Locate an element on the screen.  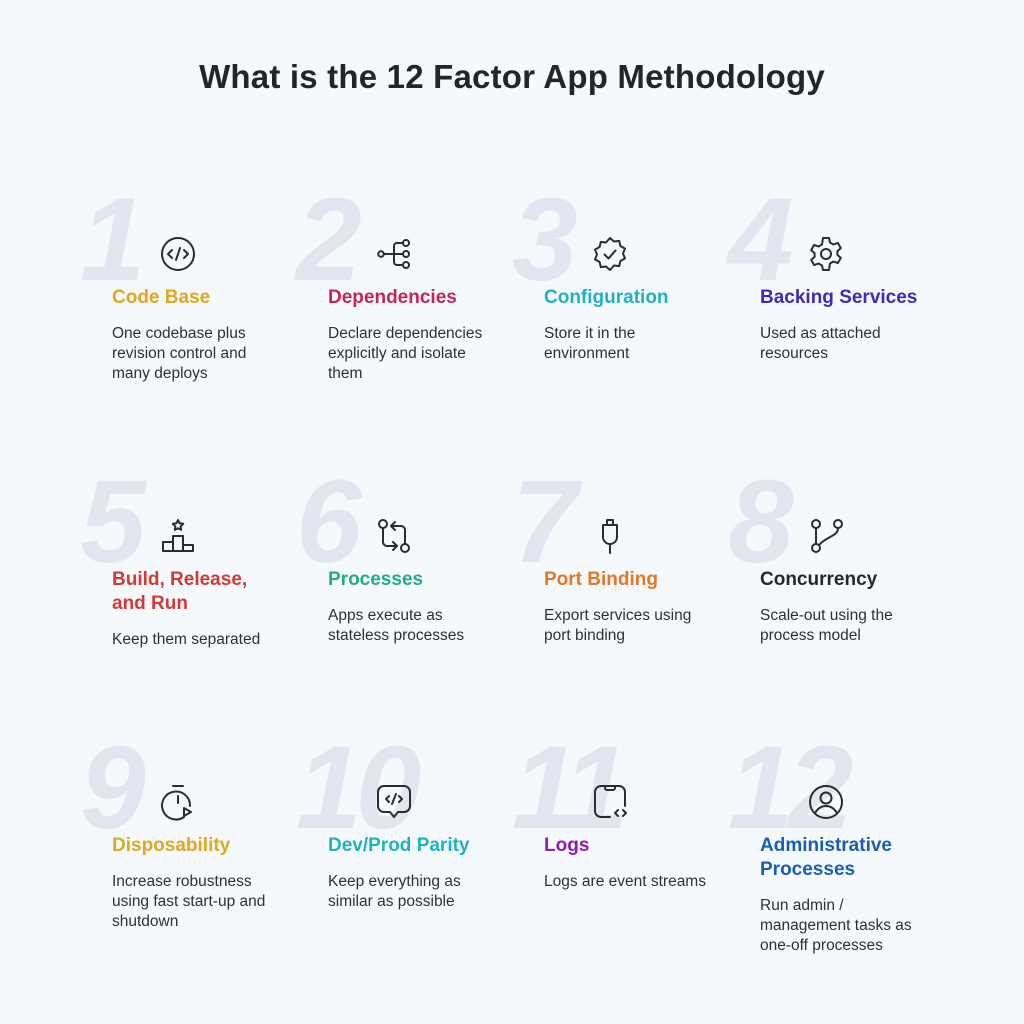
timer-play-icon is located at coordinates (178, 802).